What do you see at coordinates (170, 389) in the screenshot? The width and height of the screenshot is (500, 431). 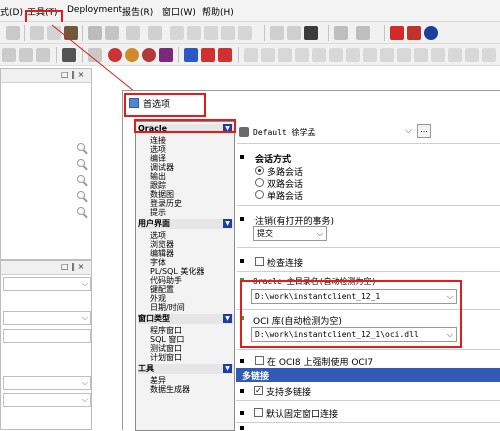 I see `nav-item: 数据生成器` at bounding box center [170, 389].